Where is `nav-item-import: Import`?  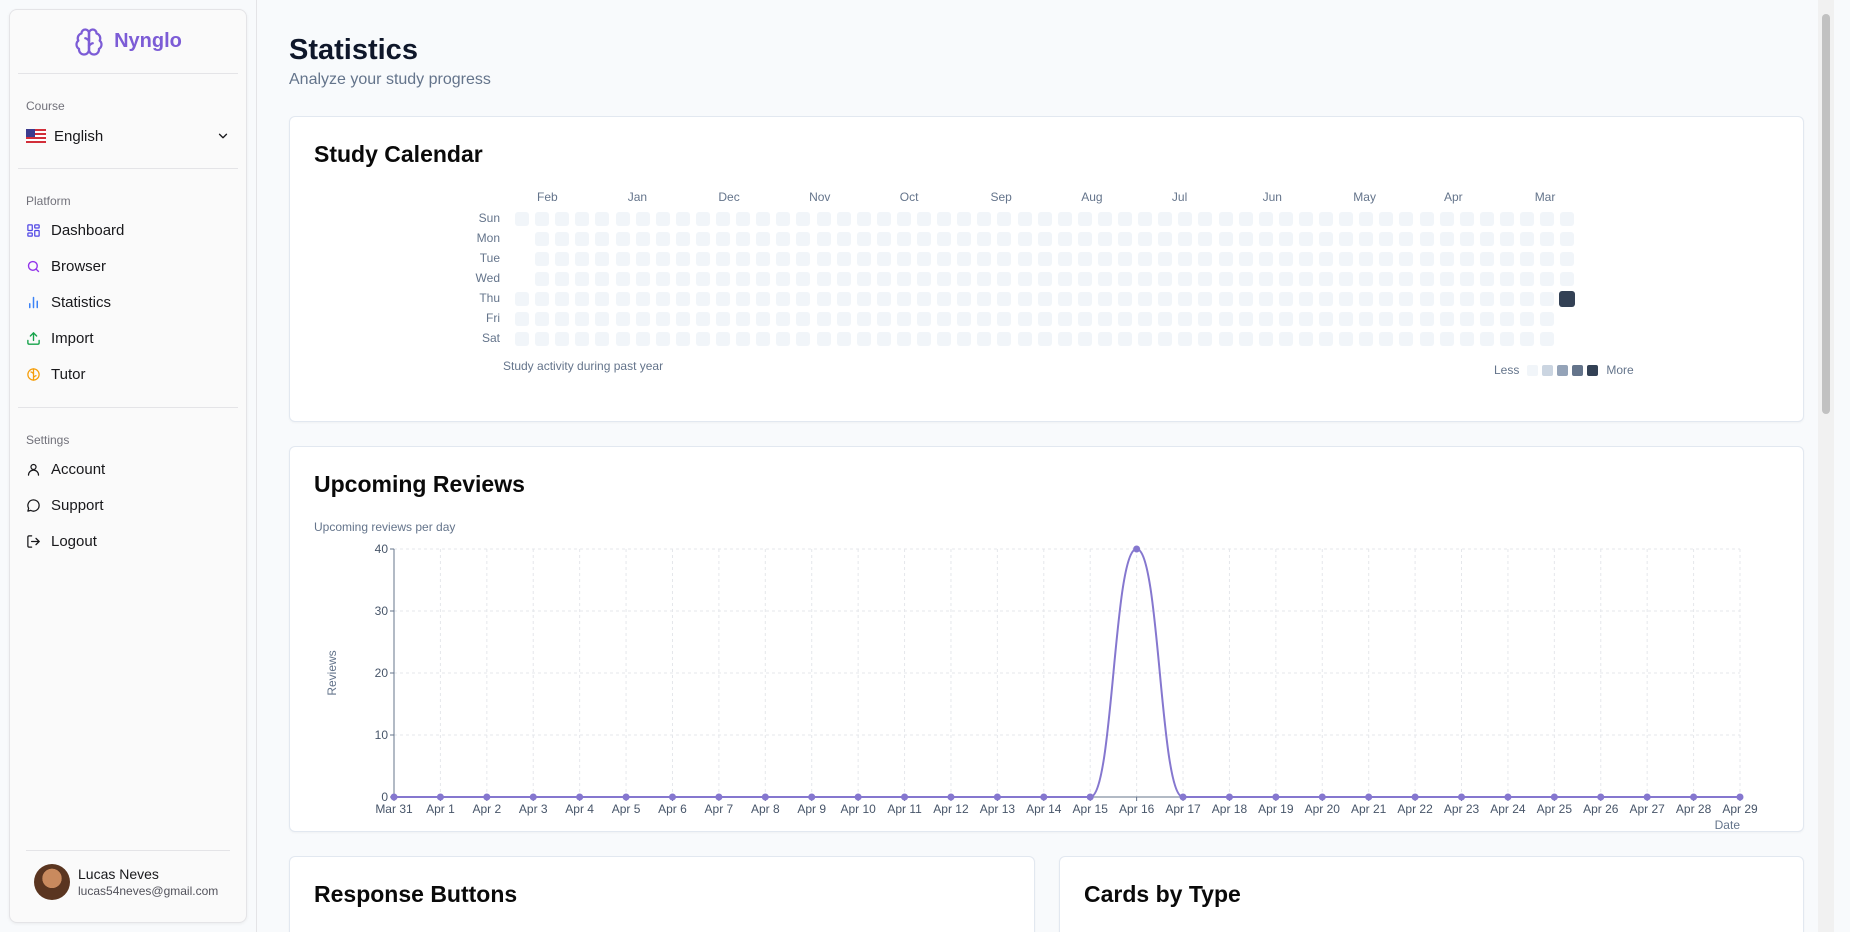 nav-item-import: Import is located at coordinates (128, 338).